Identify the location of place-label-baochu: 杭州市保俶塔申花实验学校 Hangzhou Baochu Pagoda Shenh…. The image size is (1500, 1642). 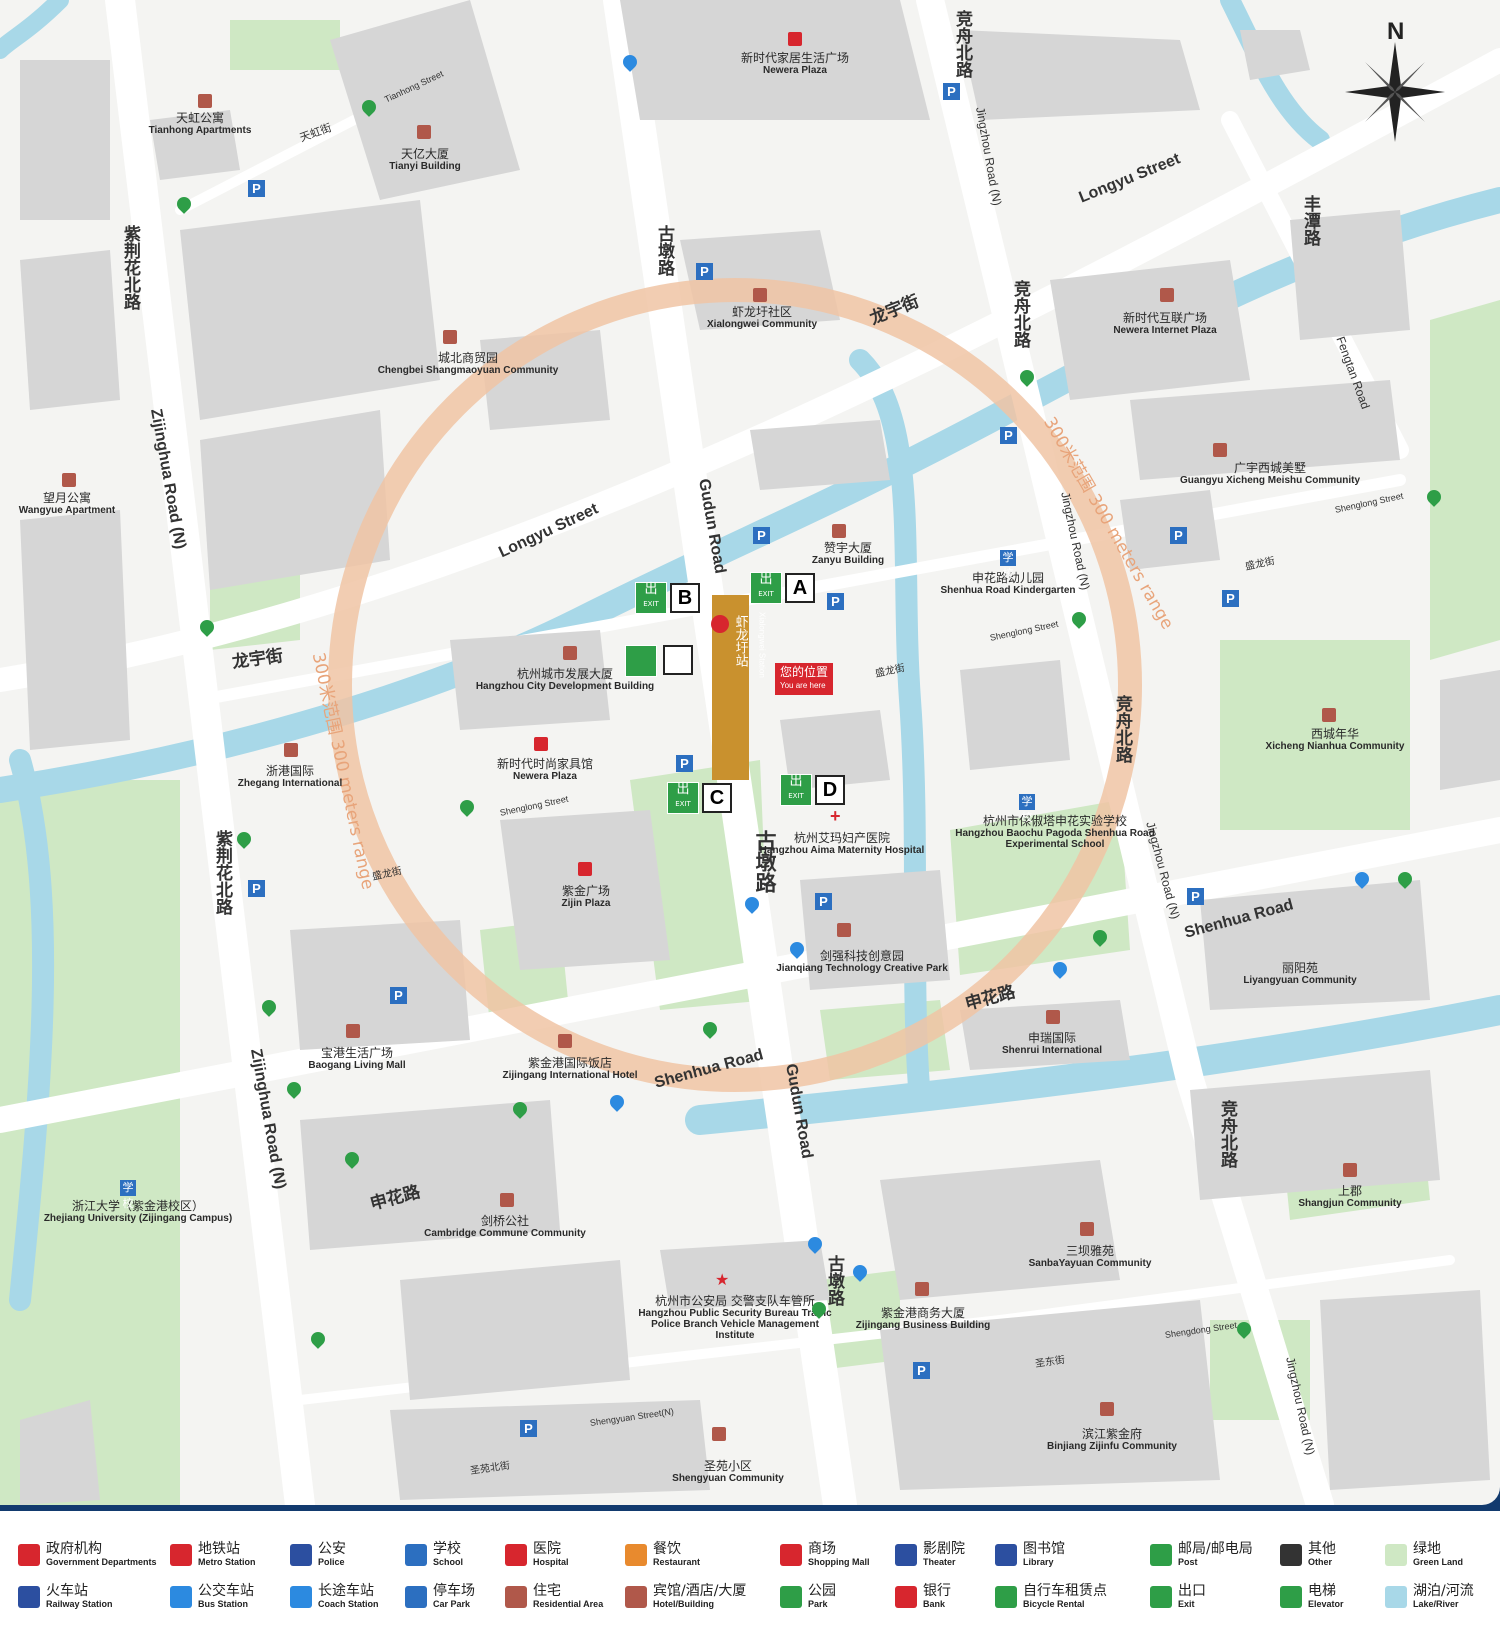
(1055, 832).